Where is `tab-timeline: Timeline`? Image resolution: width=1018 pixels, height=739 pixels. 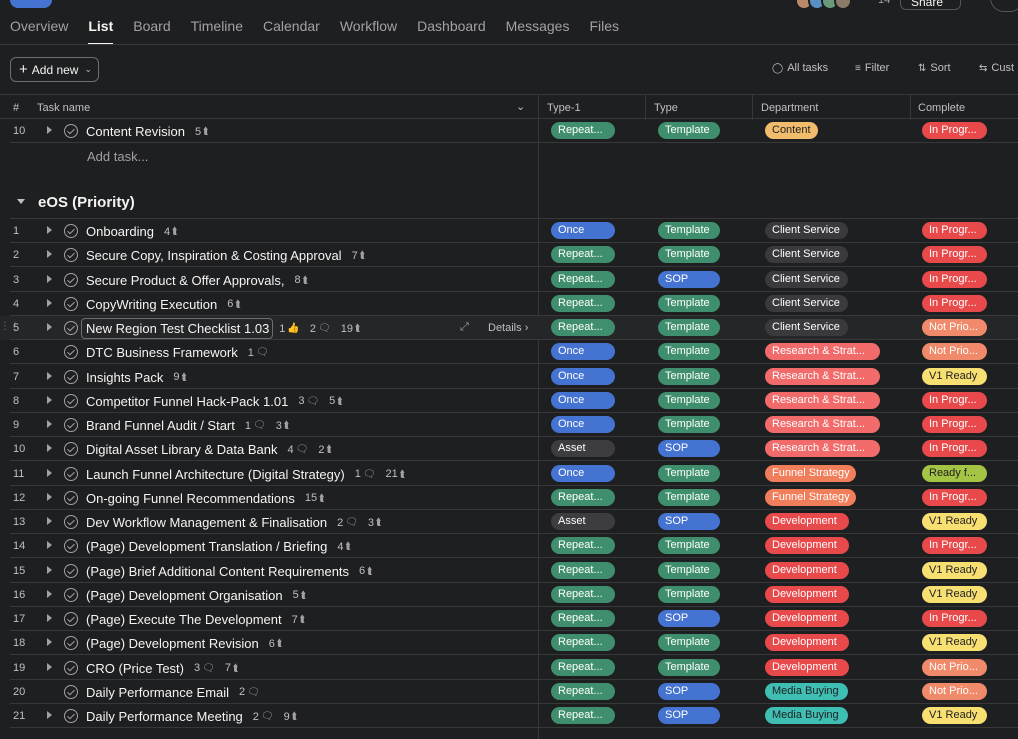
tab-timeline: Timeline is located at coordinates (217, 31).